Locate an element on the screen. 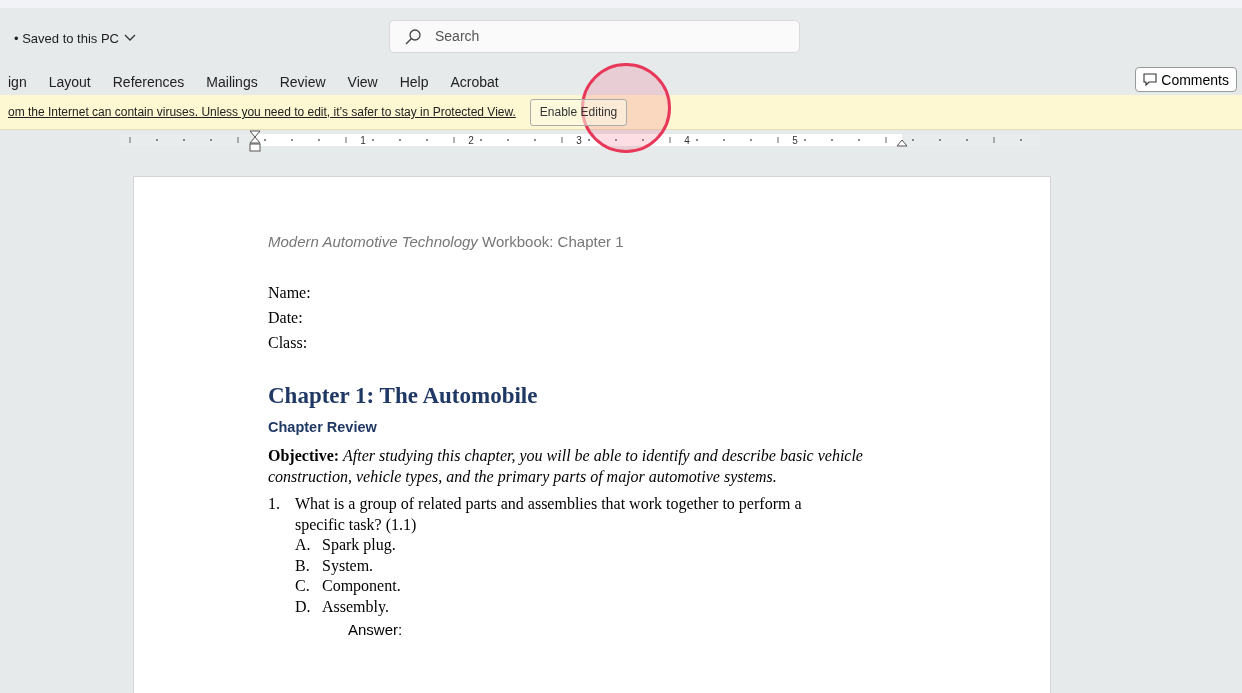 This screenshot has height=693, width=1242. ribbon-tab: ign is located at coordinates (17, 81).